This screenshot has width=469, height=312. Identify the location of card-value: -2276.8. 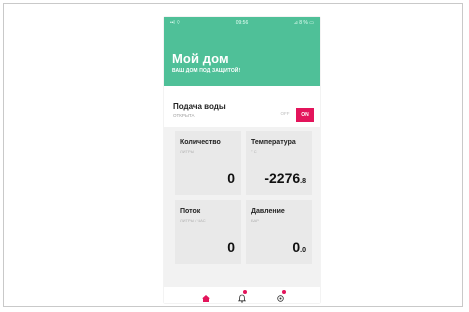
(285, 178).